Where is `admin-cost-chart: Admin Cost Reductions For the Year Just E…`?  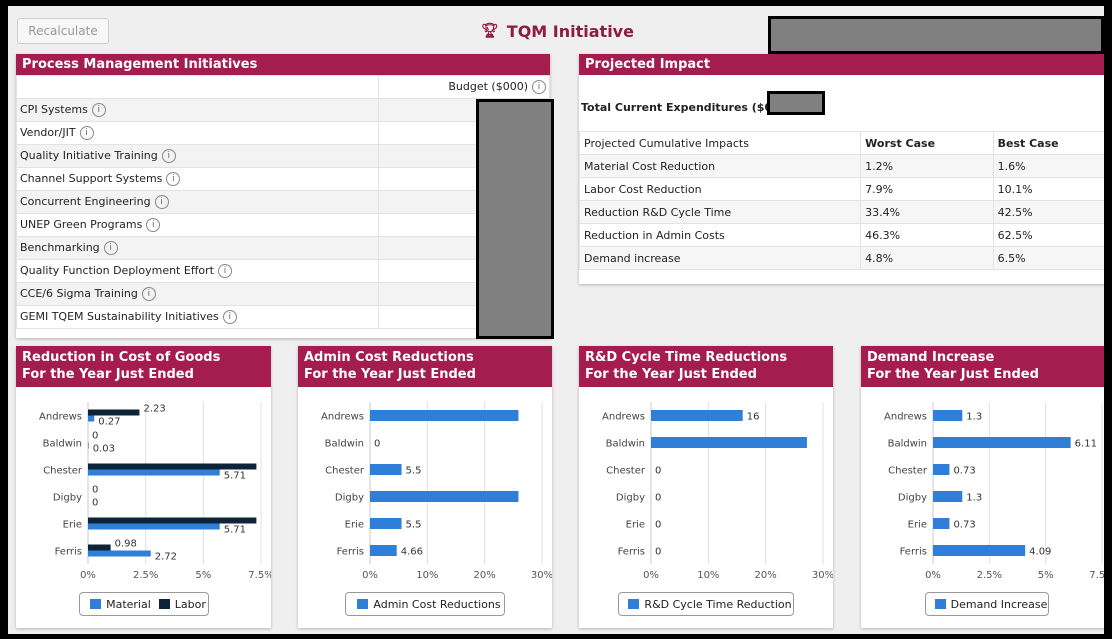 admin-cost-chart: Admin Cost Reductions For the Year Just E… is located at coordinates (425, 487).